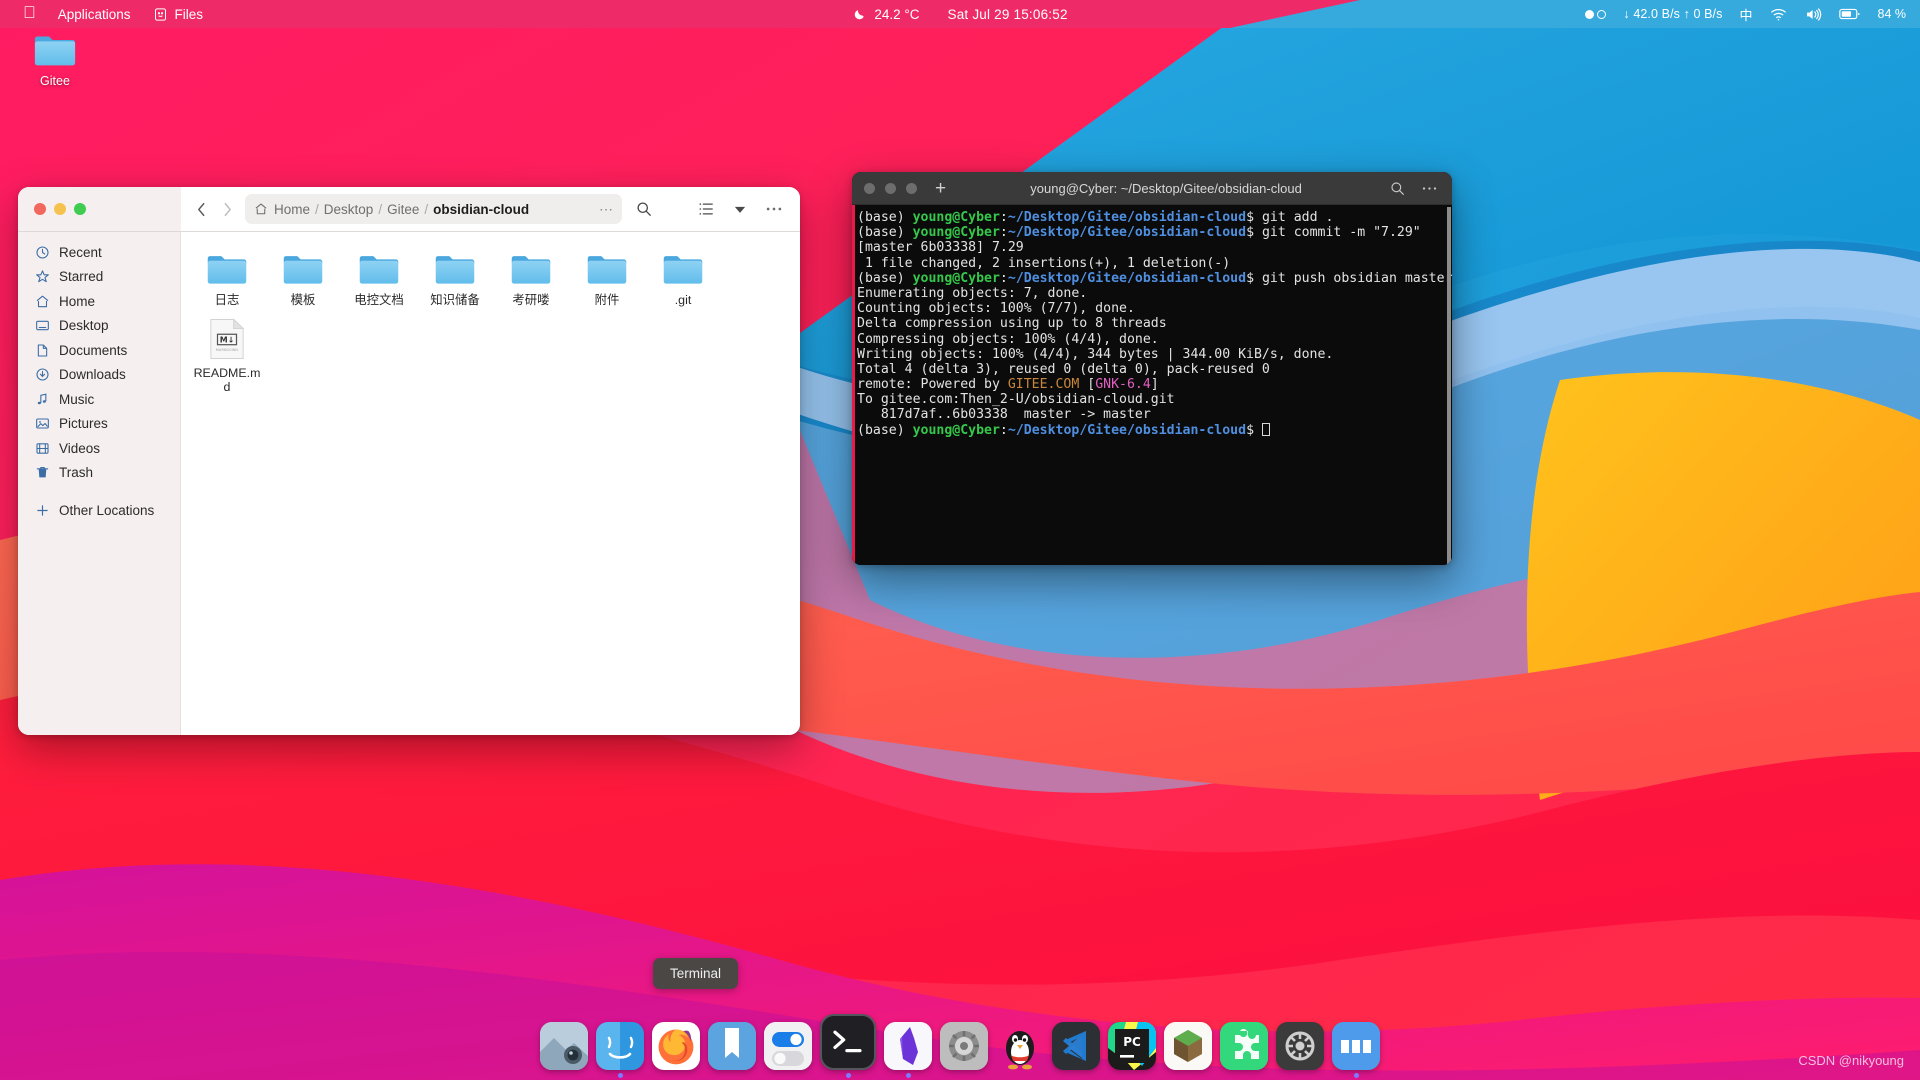 The height and width of the screenshot is (1080, 1920). I want to click on dock-item-terminal, so click(848, 1046).